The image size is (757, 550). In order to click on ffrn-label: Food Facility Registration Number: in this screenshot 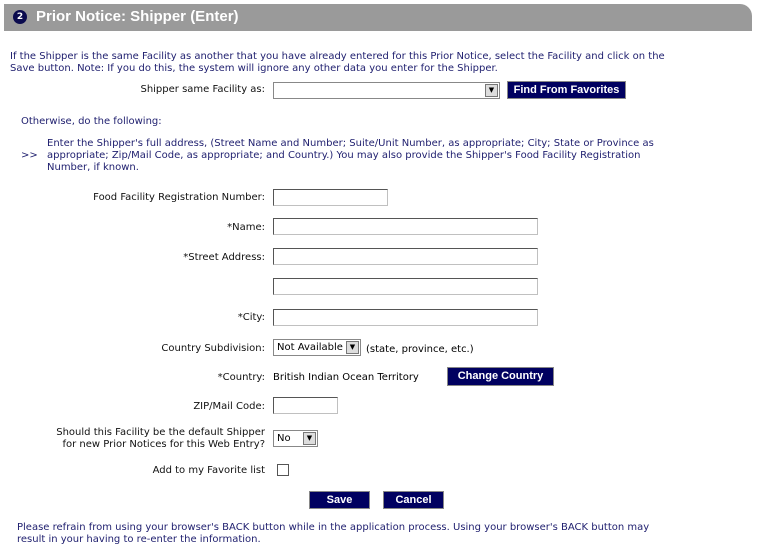, I will do `click(179, 197)`.